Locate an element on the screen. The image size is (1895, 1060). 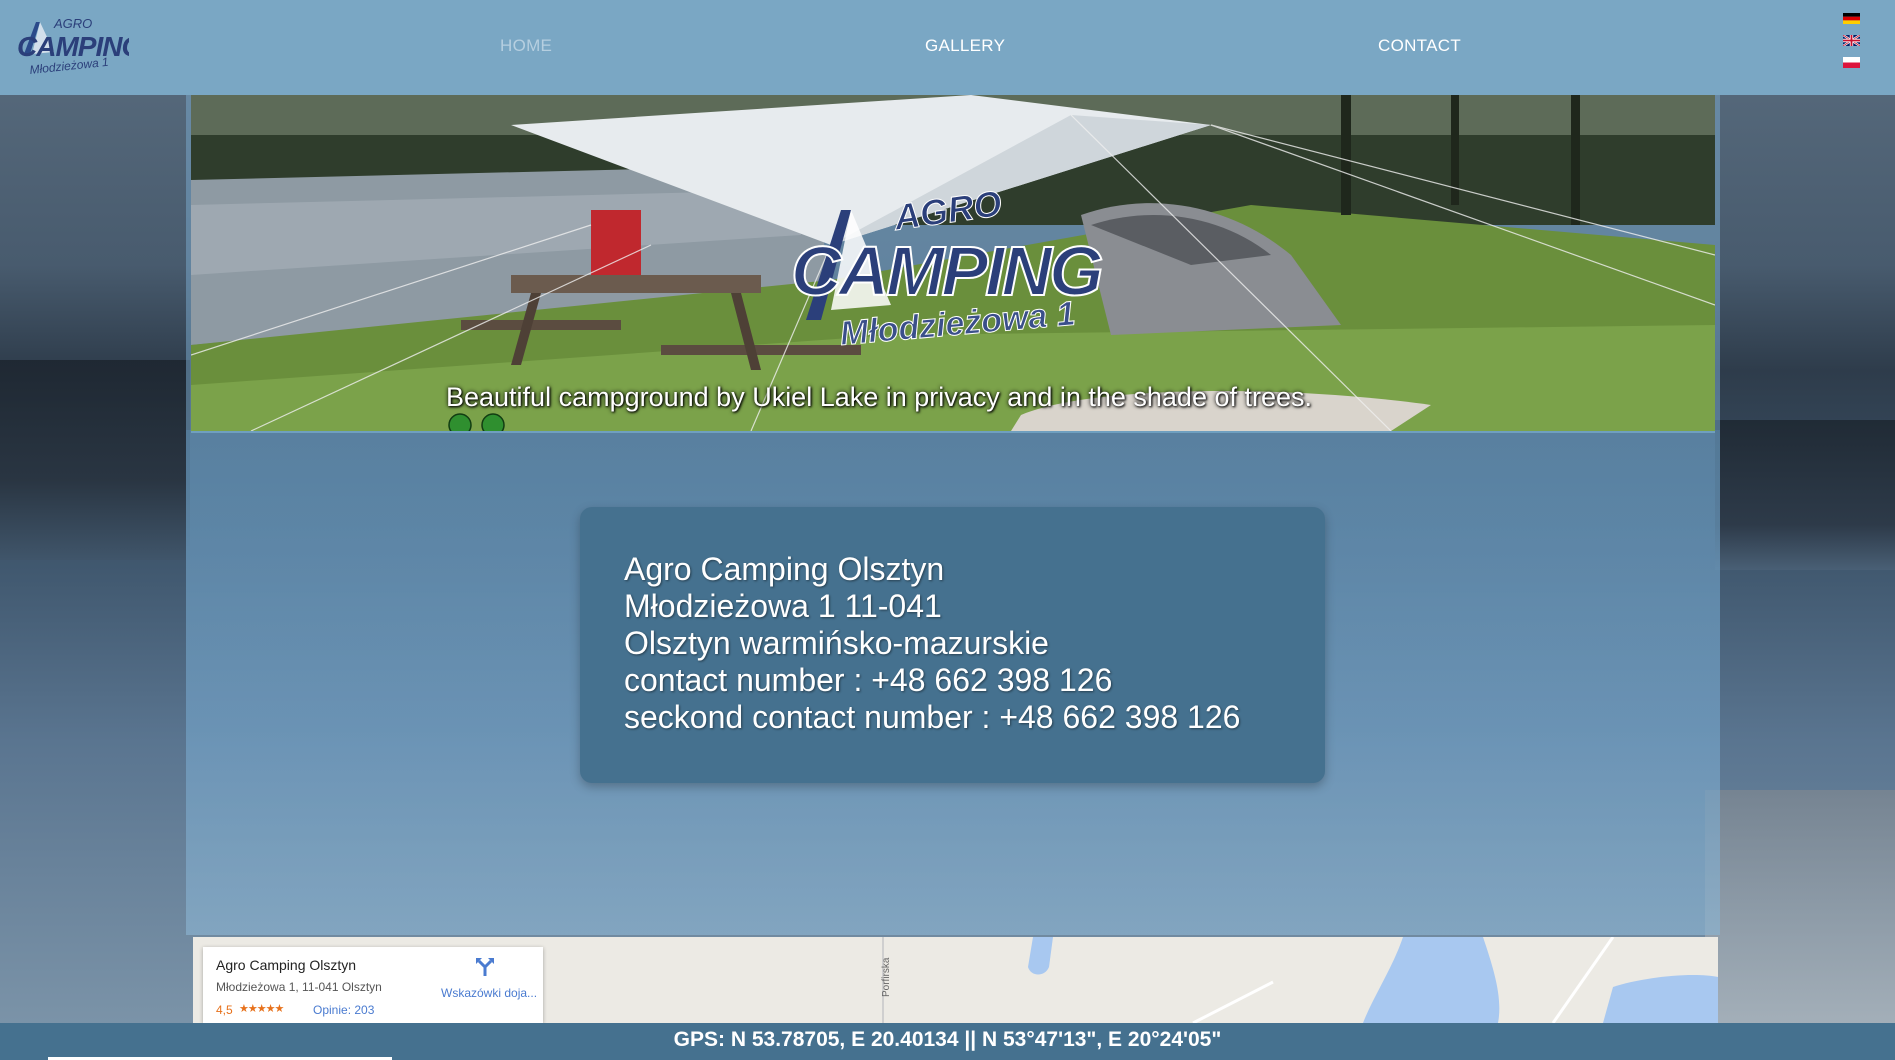
site-logo: AGRO CAMPING Młodzieżowa 1 is located at coordinates (78, 46).